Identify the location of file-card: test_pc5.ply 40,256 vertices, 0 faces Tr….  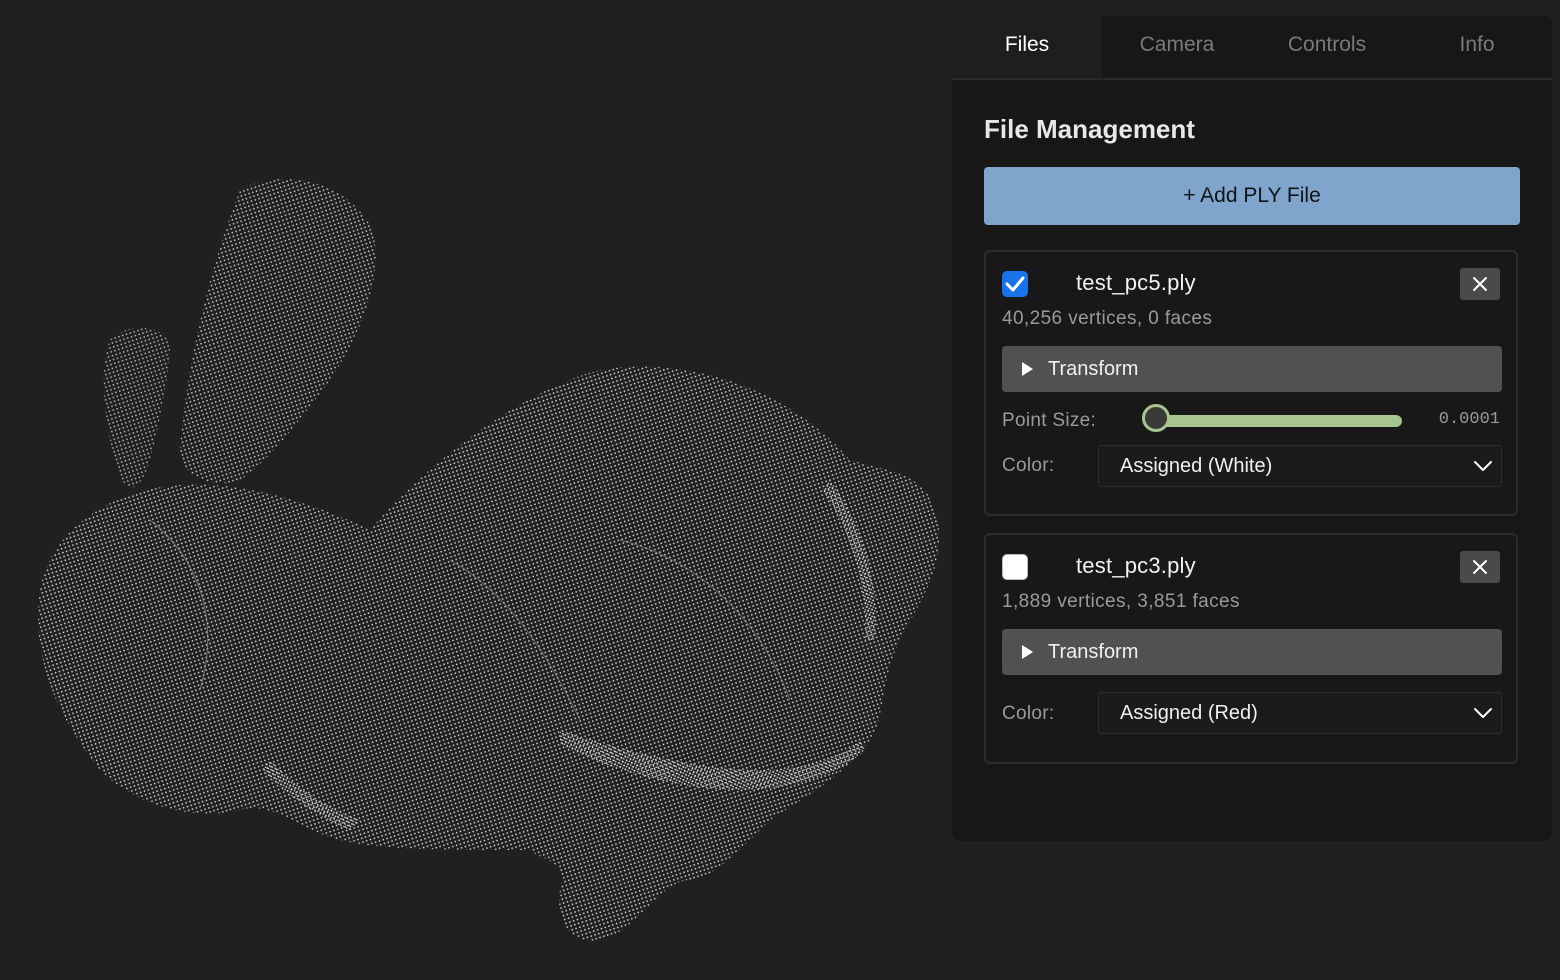
(1251, 383).